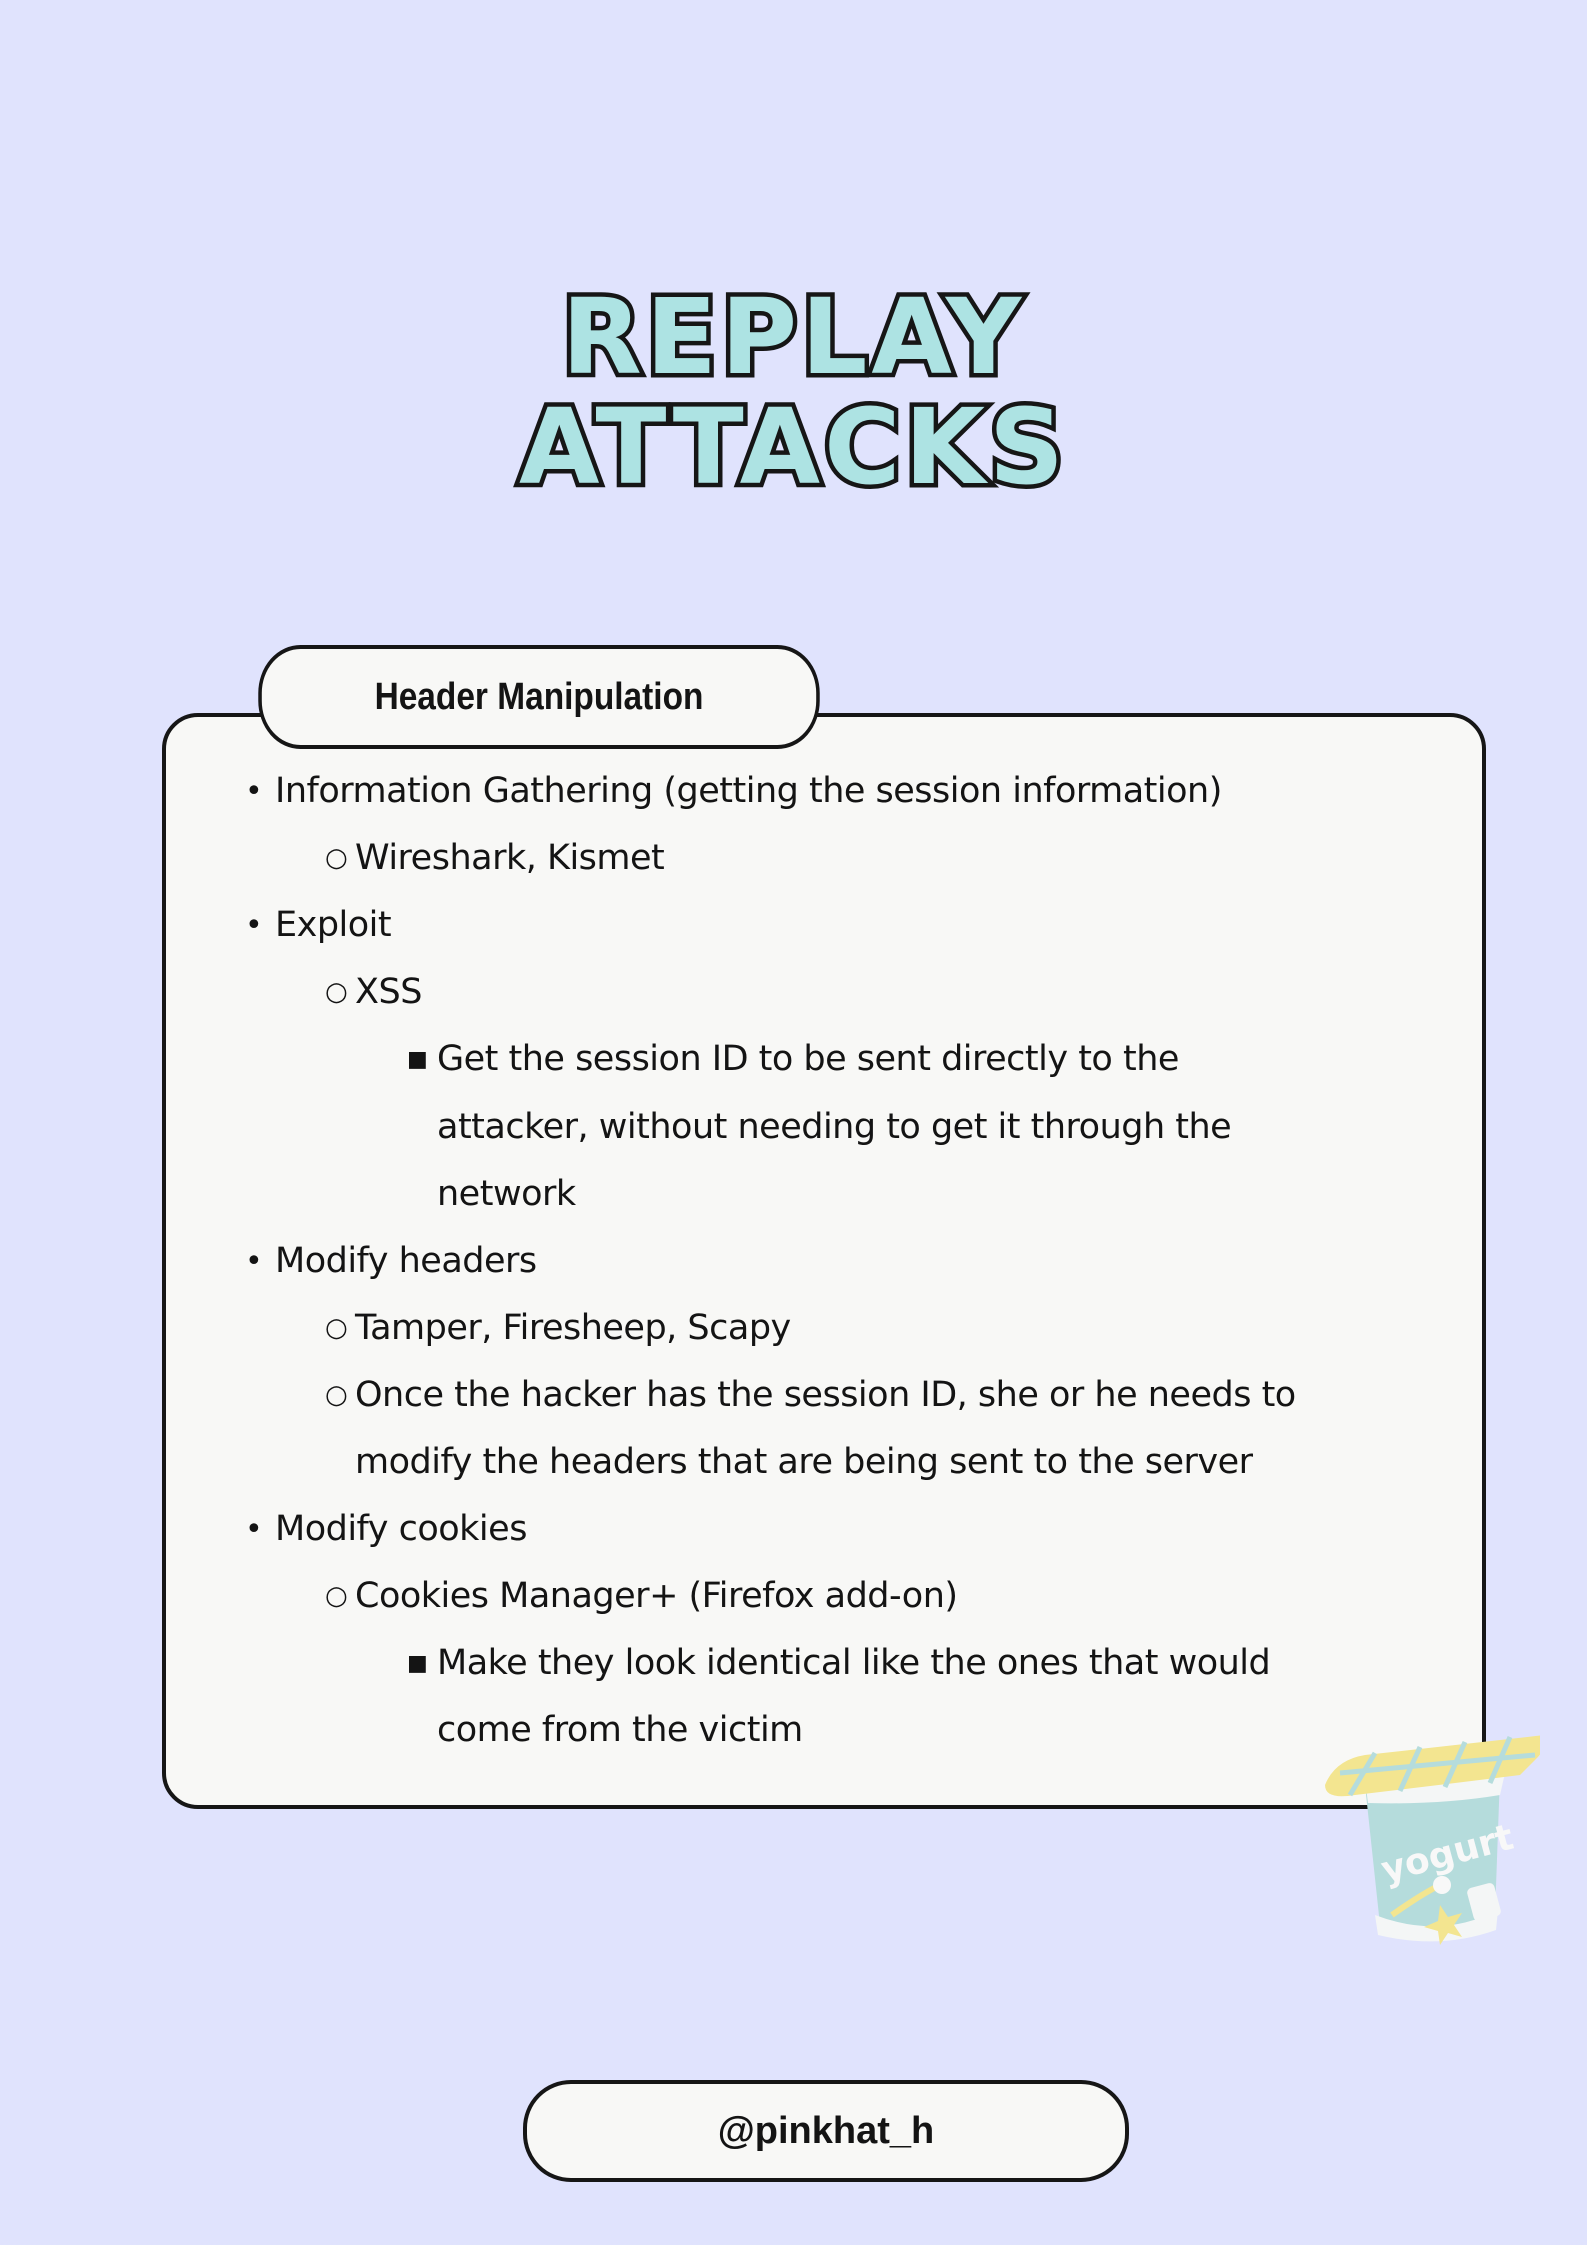  Describe the element at coordinates (388, 992) in the screenshot. I see `list-item-text: XSS` at that location.